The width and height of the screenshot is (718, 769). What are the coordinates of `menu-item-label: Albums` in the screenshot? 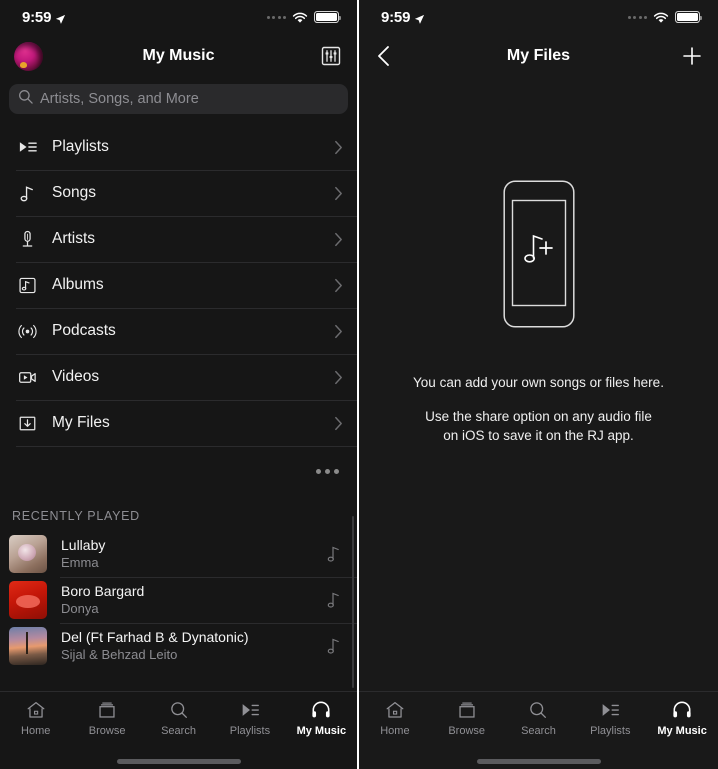 It's located at (78, 284).